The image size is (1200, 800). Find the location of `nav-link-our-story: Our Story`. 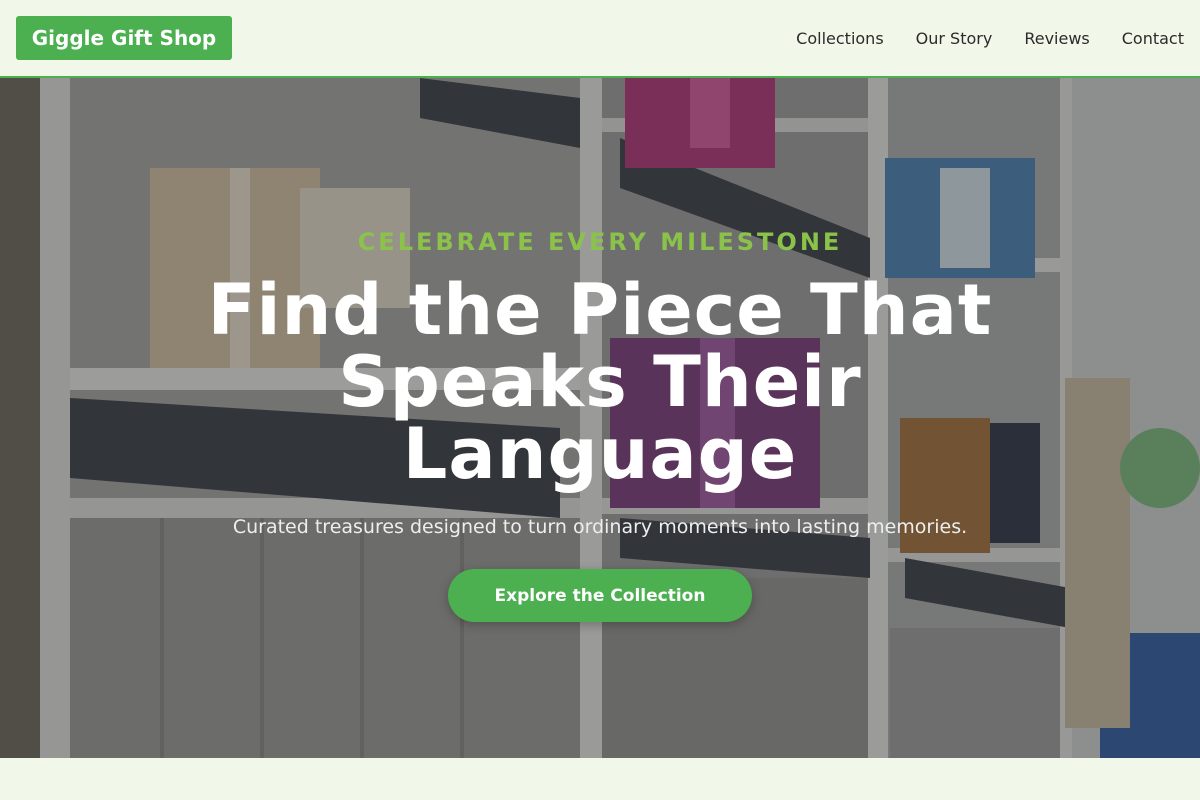

nav-link-our-story: Our Story is located at coordinates (954, 38).